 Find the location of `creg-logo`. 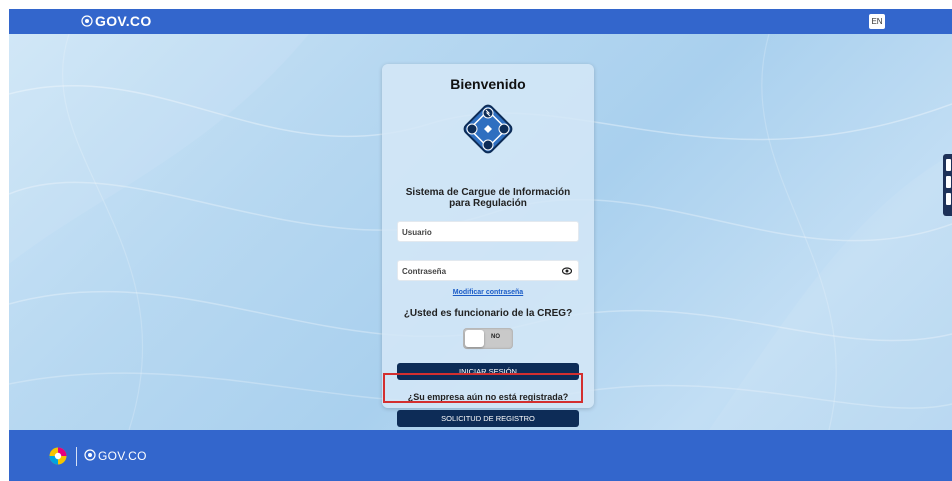

creg-logo is located at coordinates (488, 129).